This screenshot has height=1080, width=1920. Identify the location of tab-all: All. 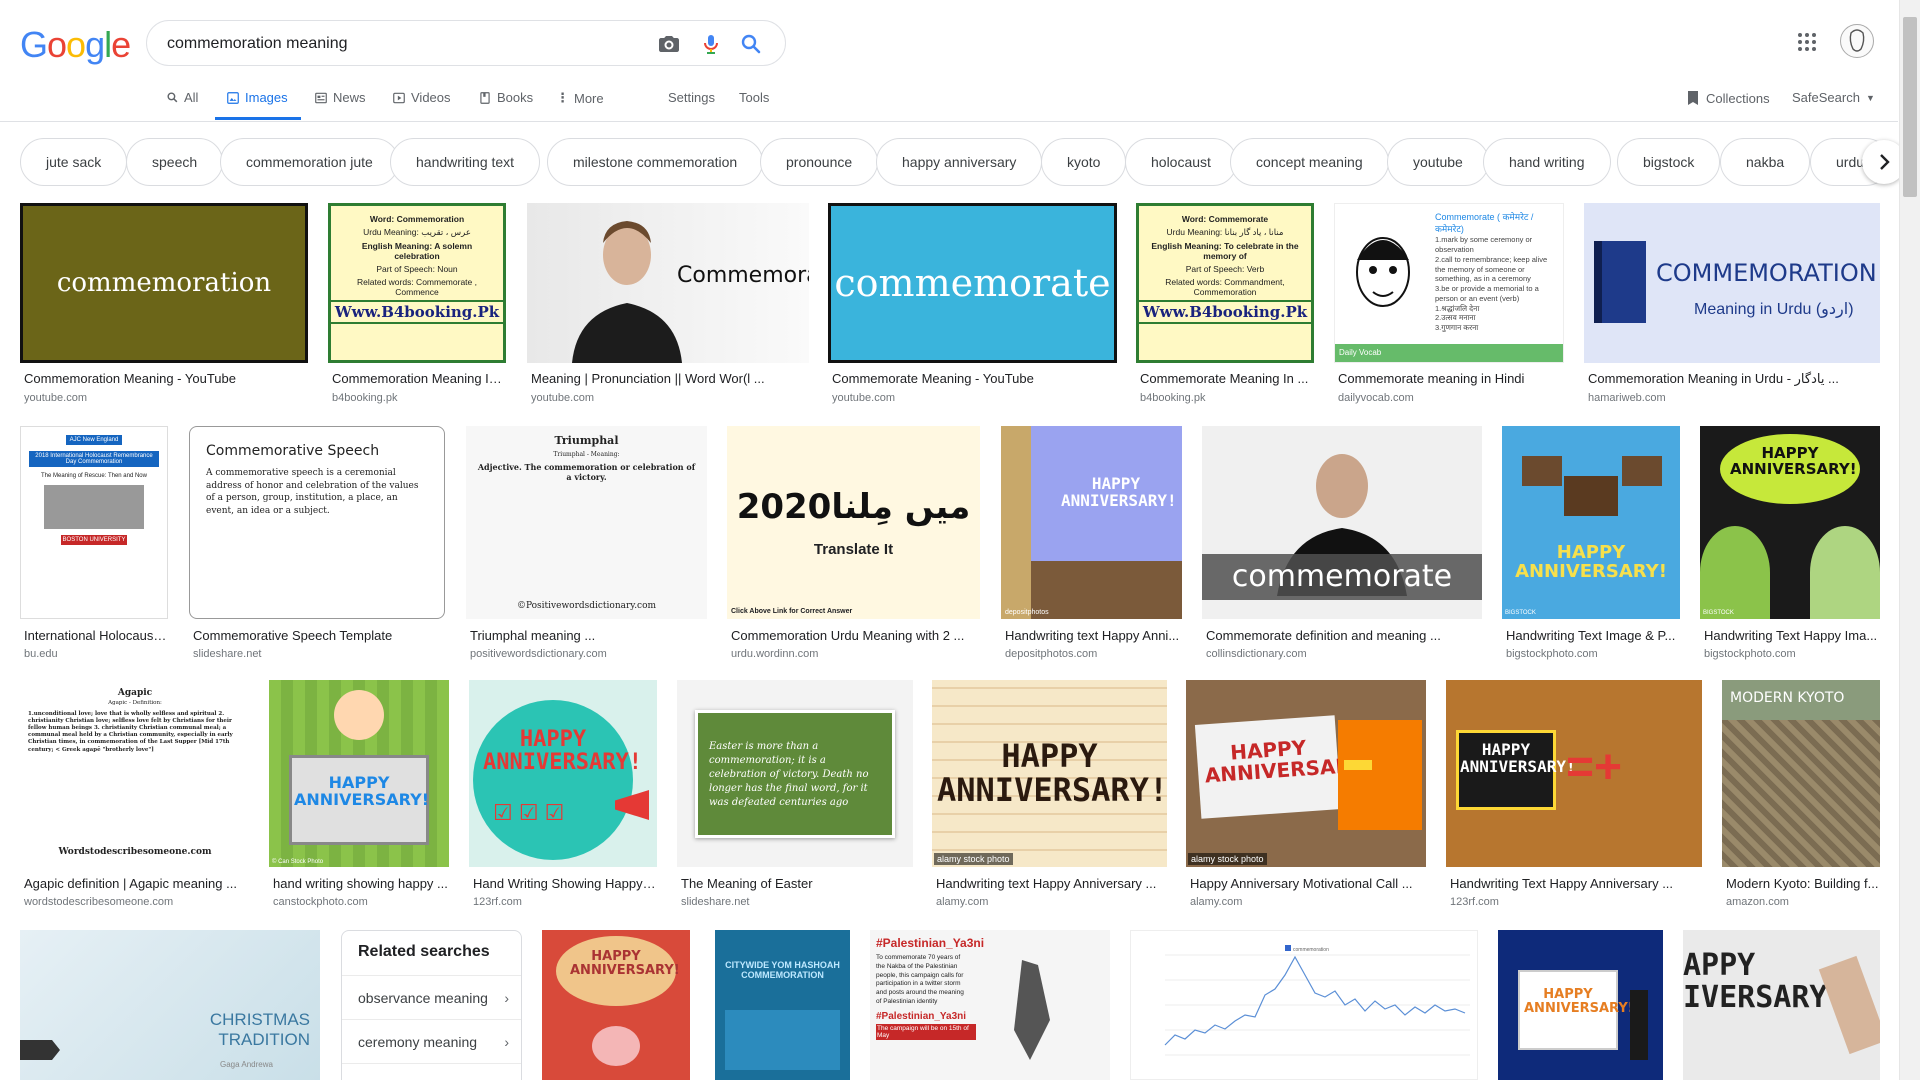
(182, 97).